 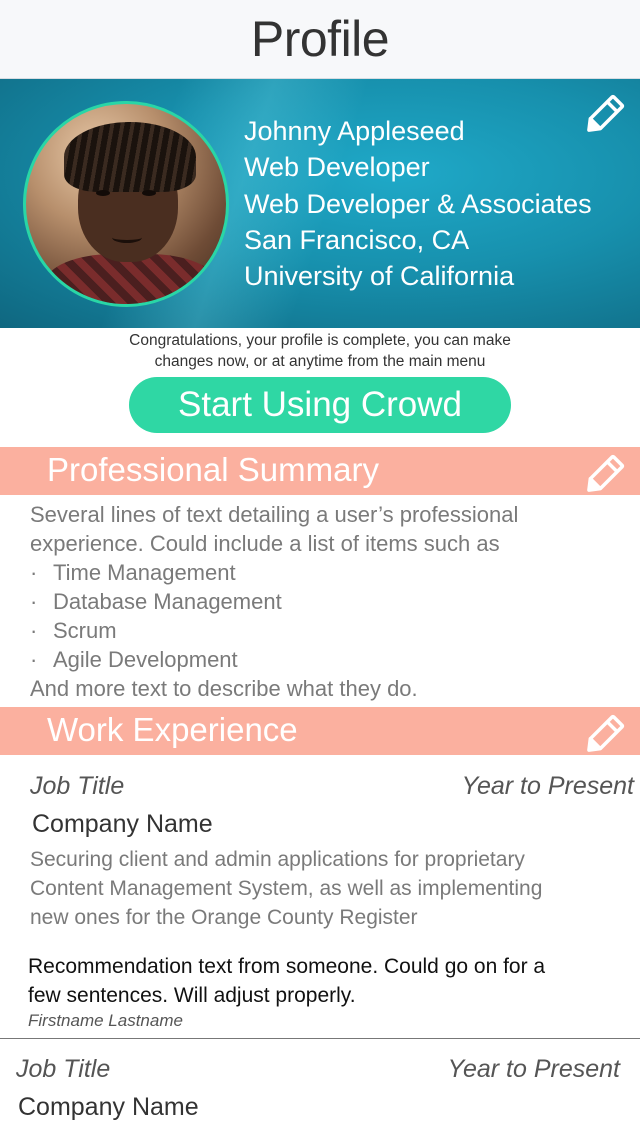 What do you see at coordinates (354, 131) in the screenshot?
I see `profile-name: Johnny Appleseed` at bounding box center [354, 131].